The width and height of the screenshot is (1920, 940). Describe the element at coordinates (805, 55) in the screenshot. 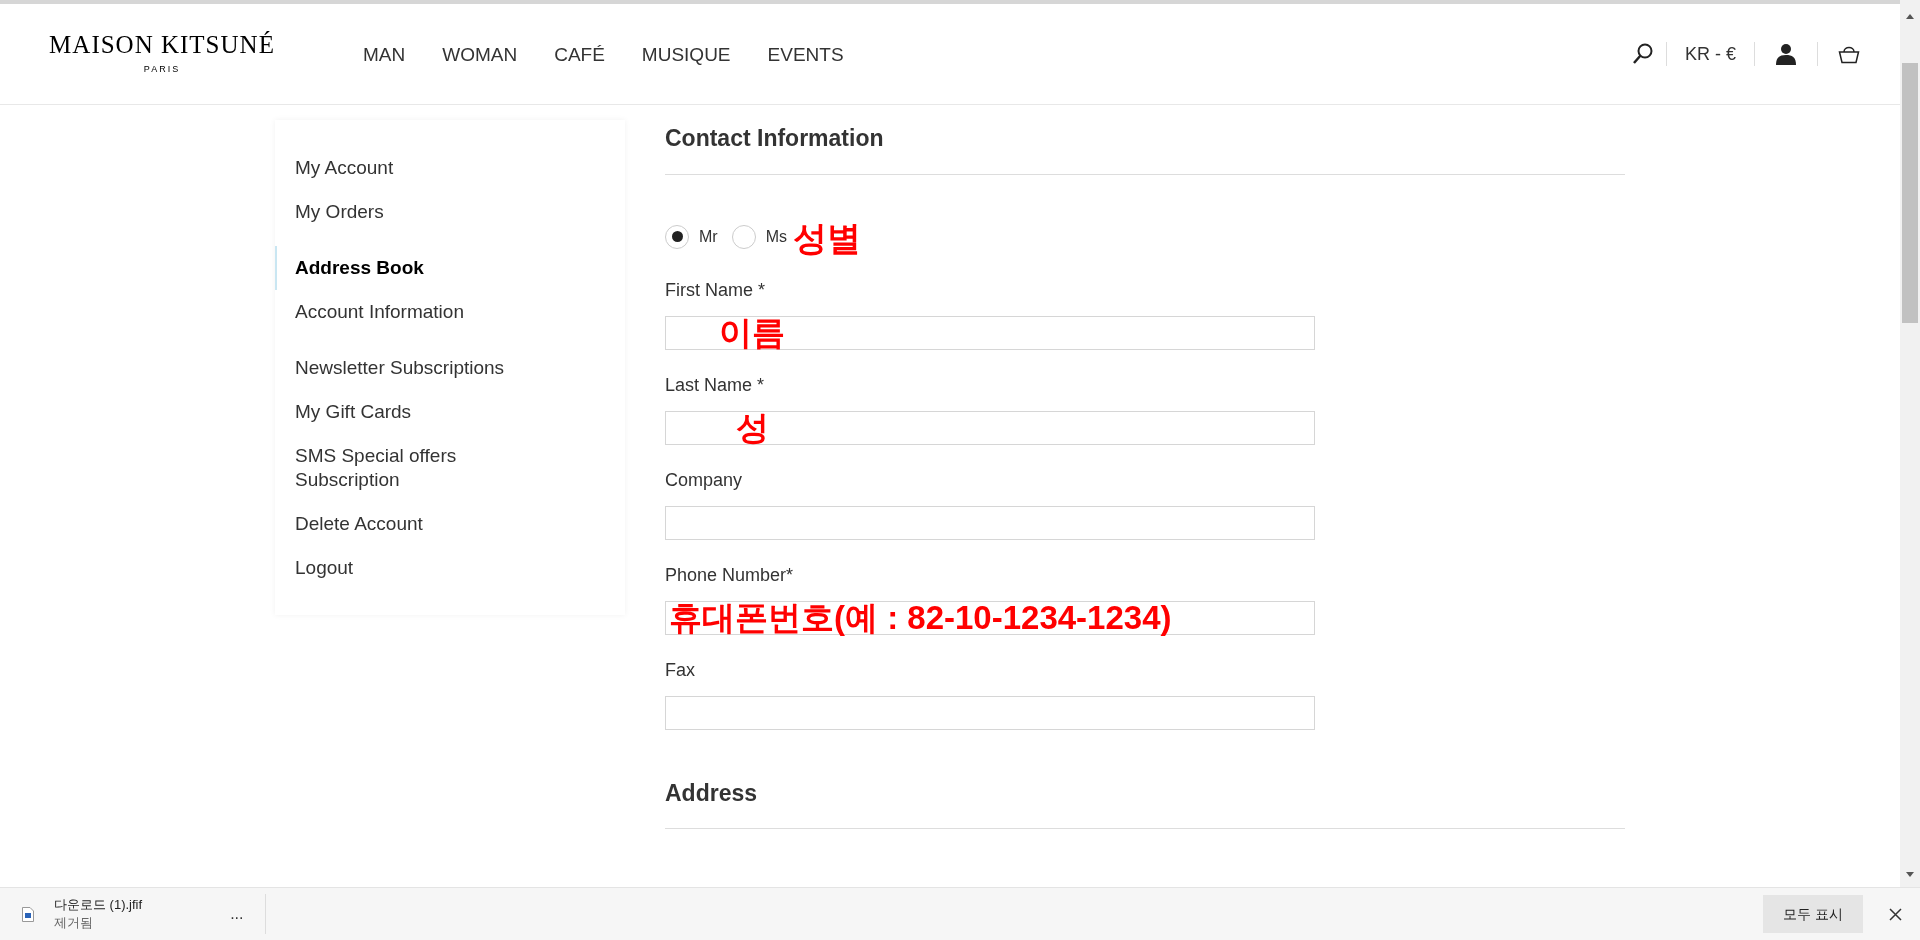

I see `nav-link: EVENTS` at that location.